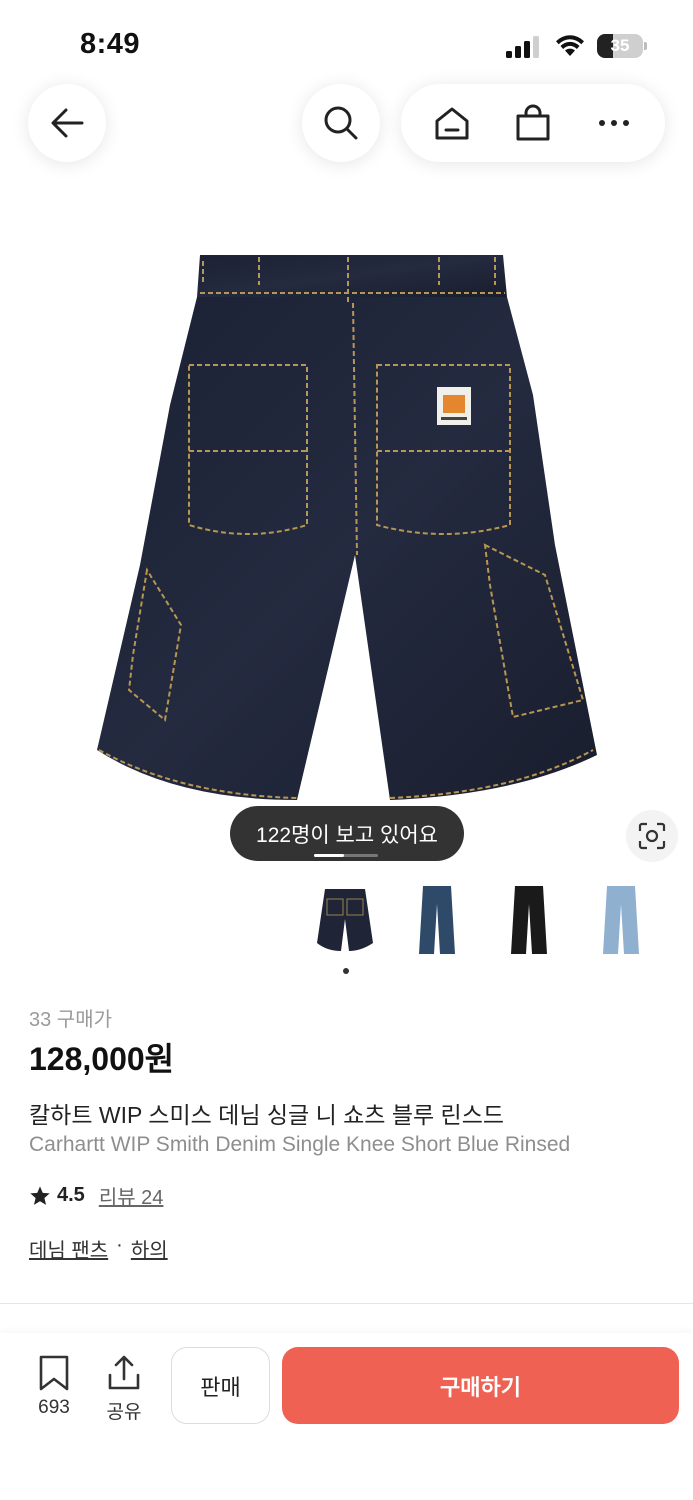  Describe the element at coordinates (71, 1020) in the screenshot. I see `purchase-count: 33 구매가` at that location.